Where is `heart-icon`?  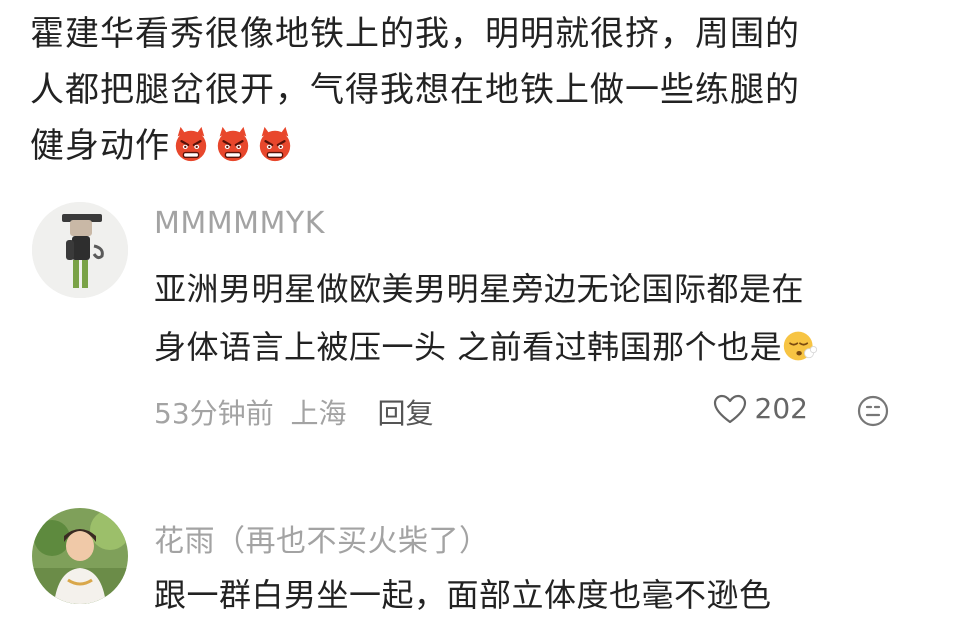
heart-icon is located at coordinates (729, 408).